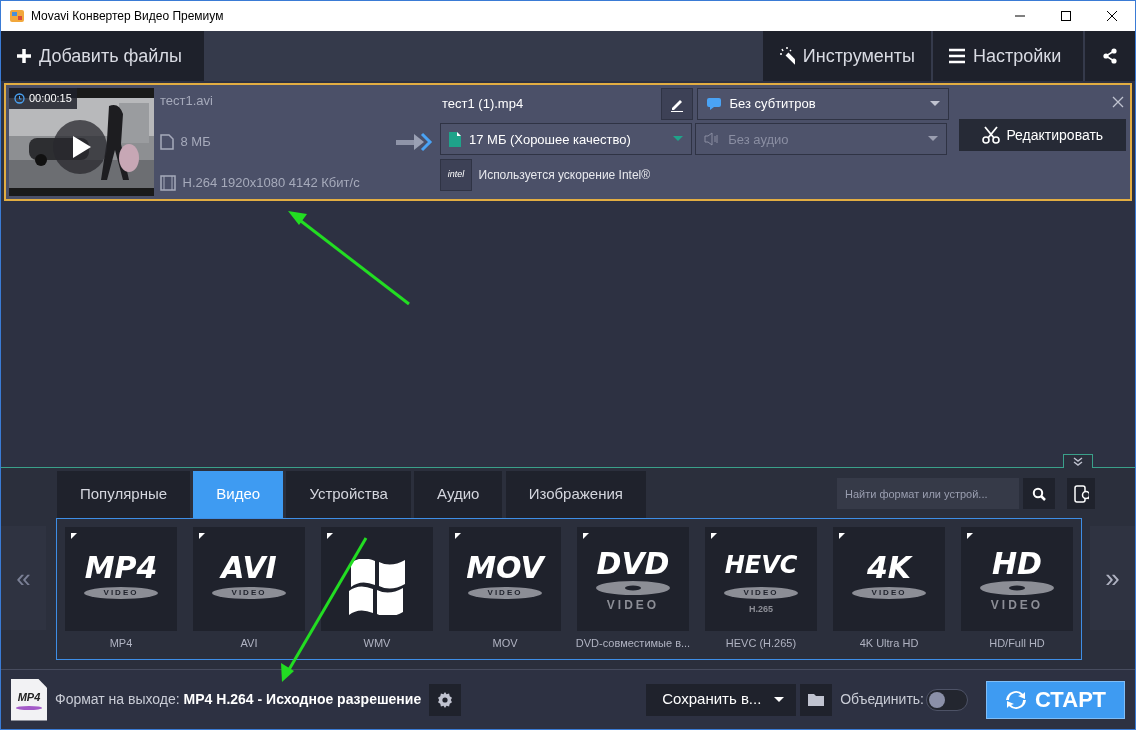 This screenshot has width=1136, height=730. I want to click on format-tile: 4K VIDEO, so click(889, 579).